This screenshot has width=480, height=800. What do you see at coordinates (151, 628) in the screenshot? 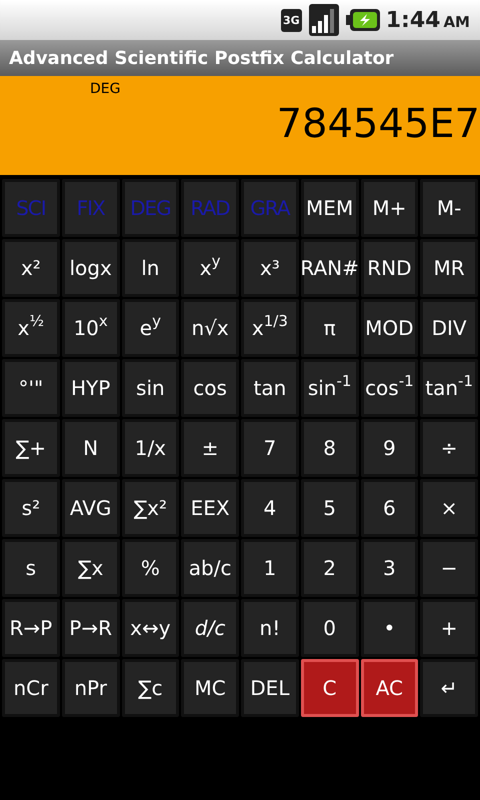
I see `calculator-key: x↔y` at bounding box center [151, 628].